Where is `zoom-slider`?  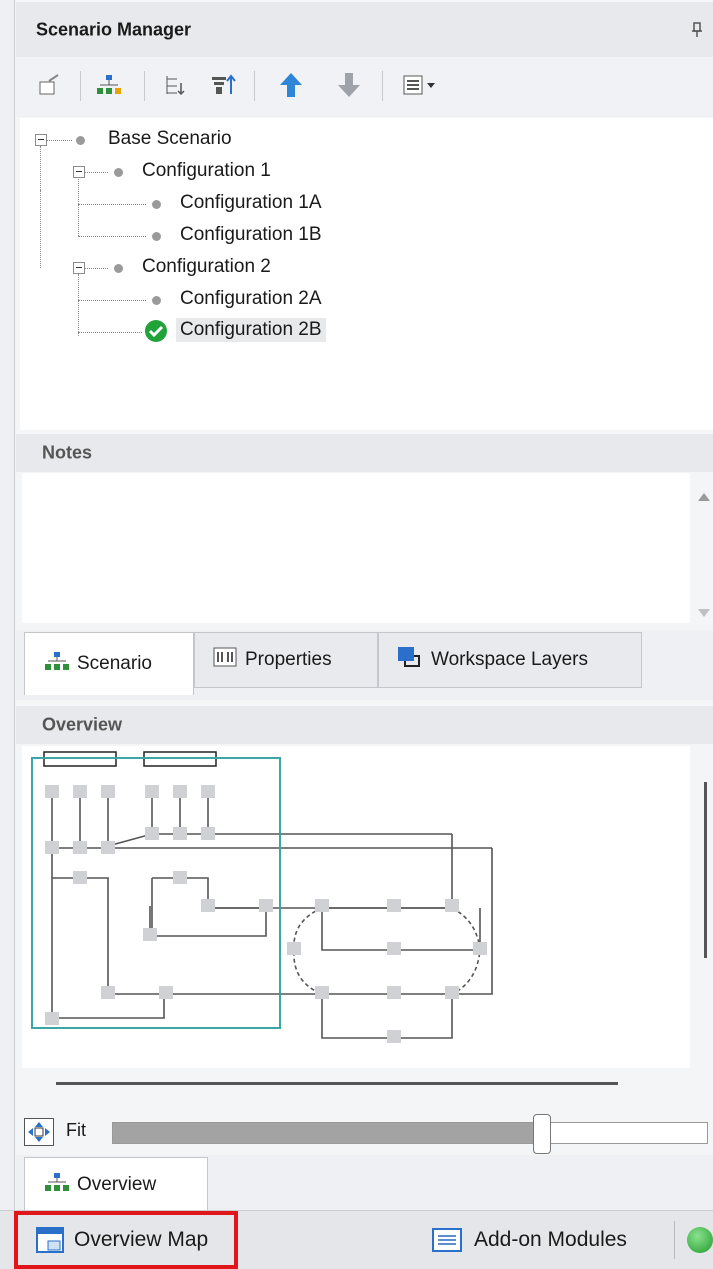
zoom-slider is located at coordinates (410, 1134).